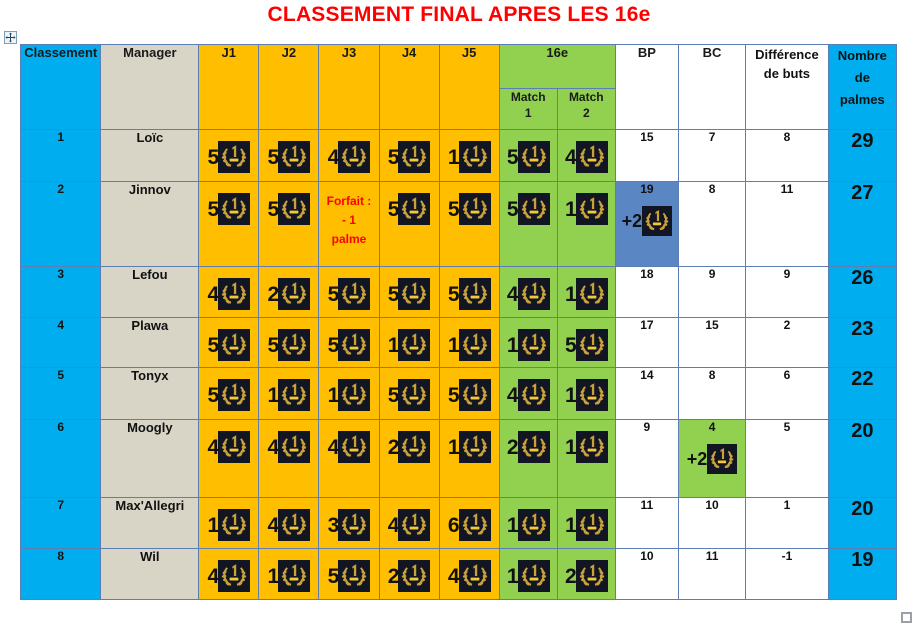 The width and height of the screenshot is (918, 628). I want to click on cell-difference: 6, so click(787, 393).